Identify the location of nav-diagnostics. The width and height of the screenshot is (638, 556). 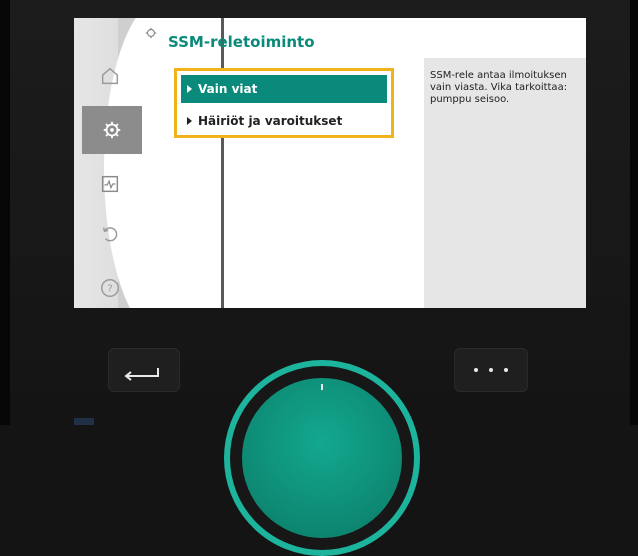
(110, 184).